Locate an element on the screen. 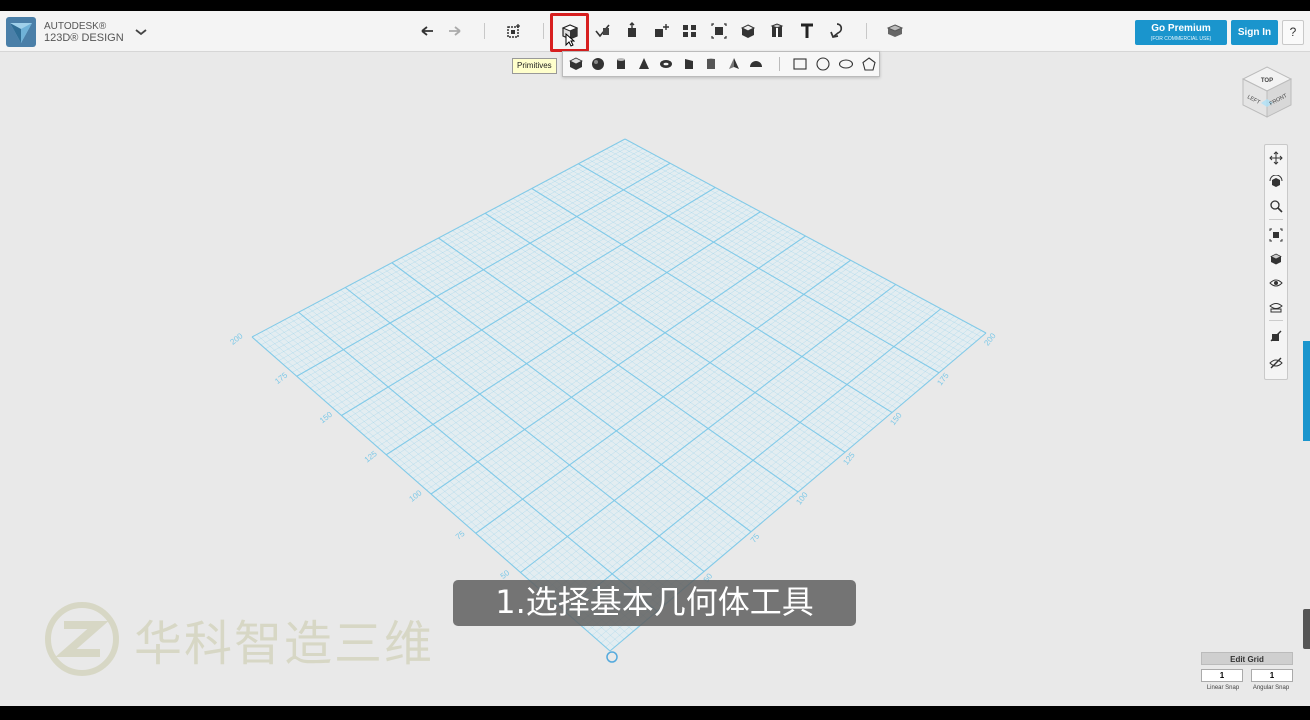 The width and height of the screenshot is (1310, 720). snap-icon is located at coordinates (836, 30).